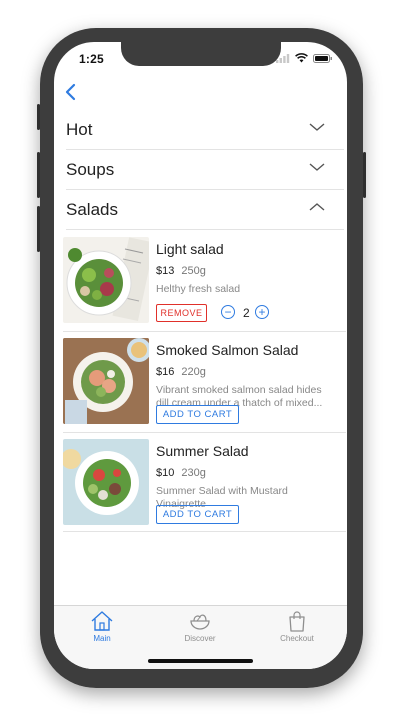 This screenshot has width=400, height=724. What do you see at coordinates (202, 451) in the screenshot?
I see `product-name: Summer Salad` at bounding box center [202, 451].